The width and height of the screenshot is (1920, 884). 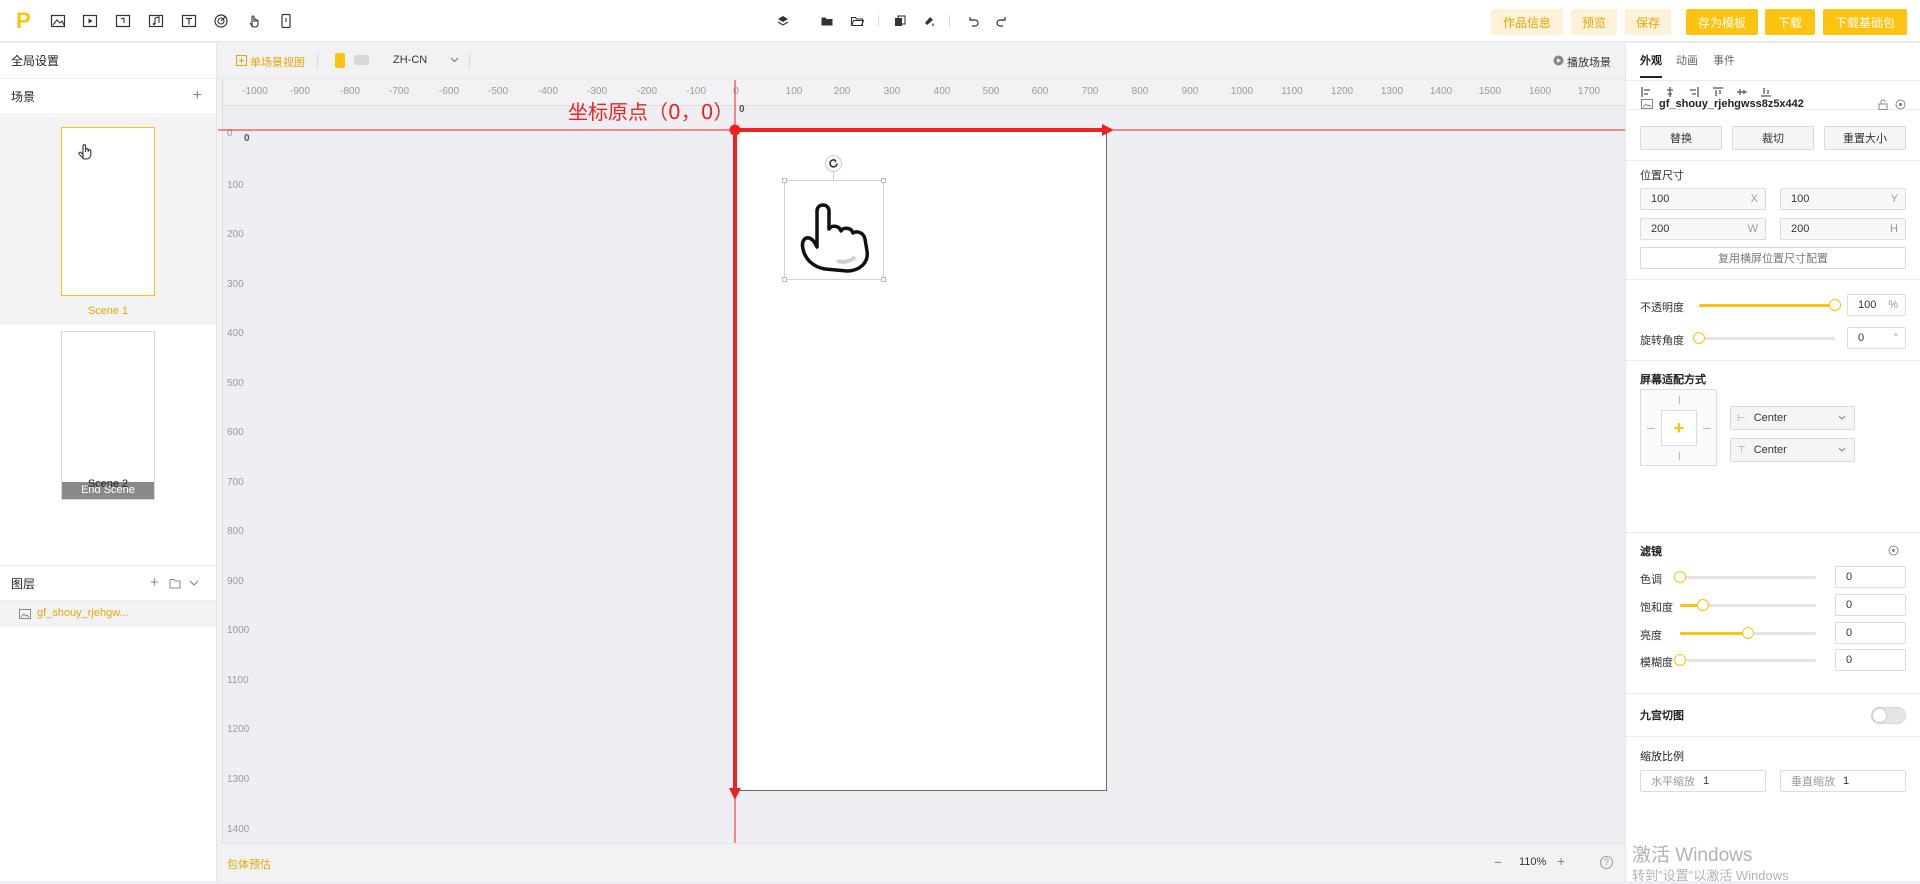 What do you see at coordinates (1895, 338) in the screenshot?
I see `rotation-unit: °` at bounding box center [1895, 338].